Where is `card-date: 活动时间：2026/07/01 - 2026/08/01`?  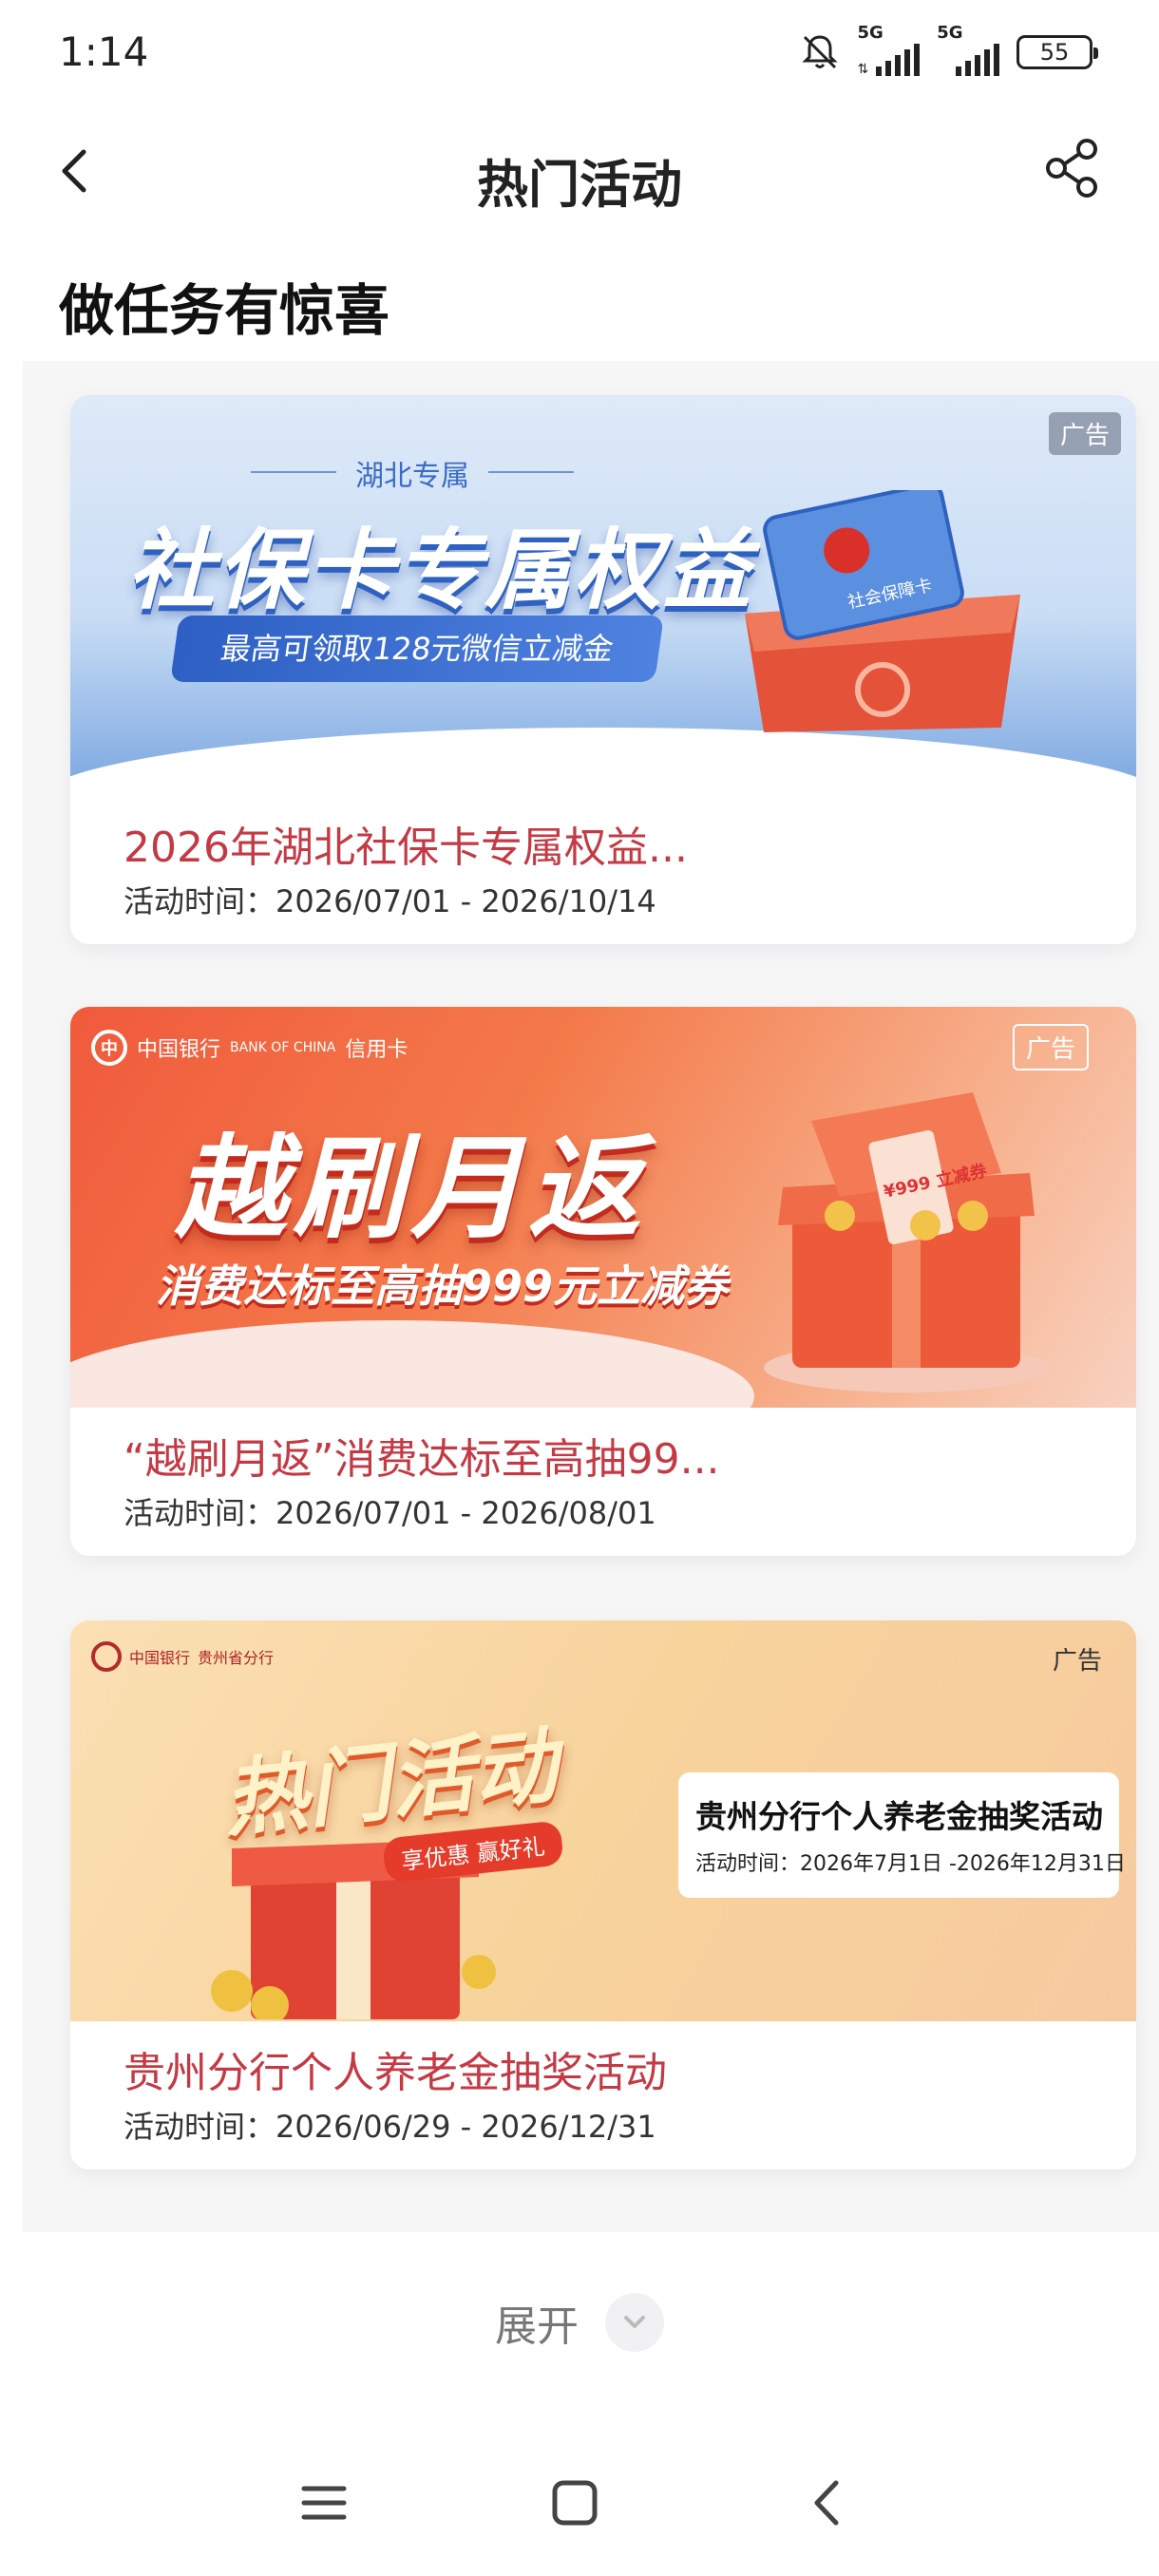
card-date: 活动时间：2026/07/01 - 2026/08/01 is located at coordinates (390, 1513).